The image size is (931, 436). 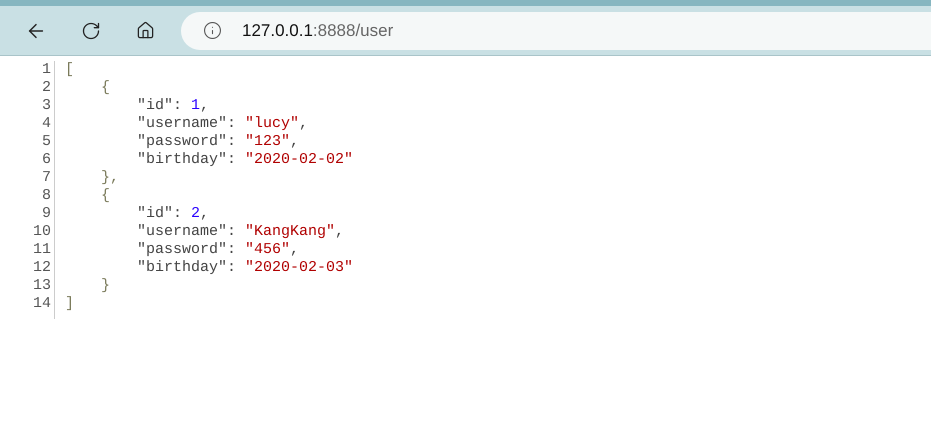 What do you see at coordinates (245, 268) in the screenshot?
I see `code-line: "birthday": "2020-02-03"` at bounding box center [245, 268].